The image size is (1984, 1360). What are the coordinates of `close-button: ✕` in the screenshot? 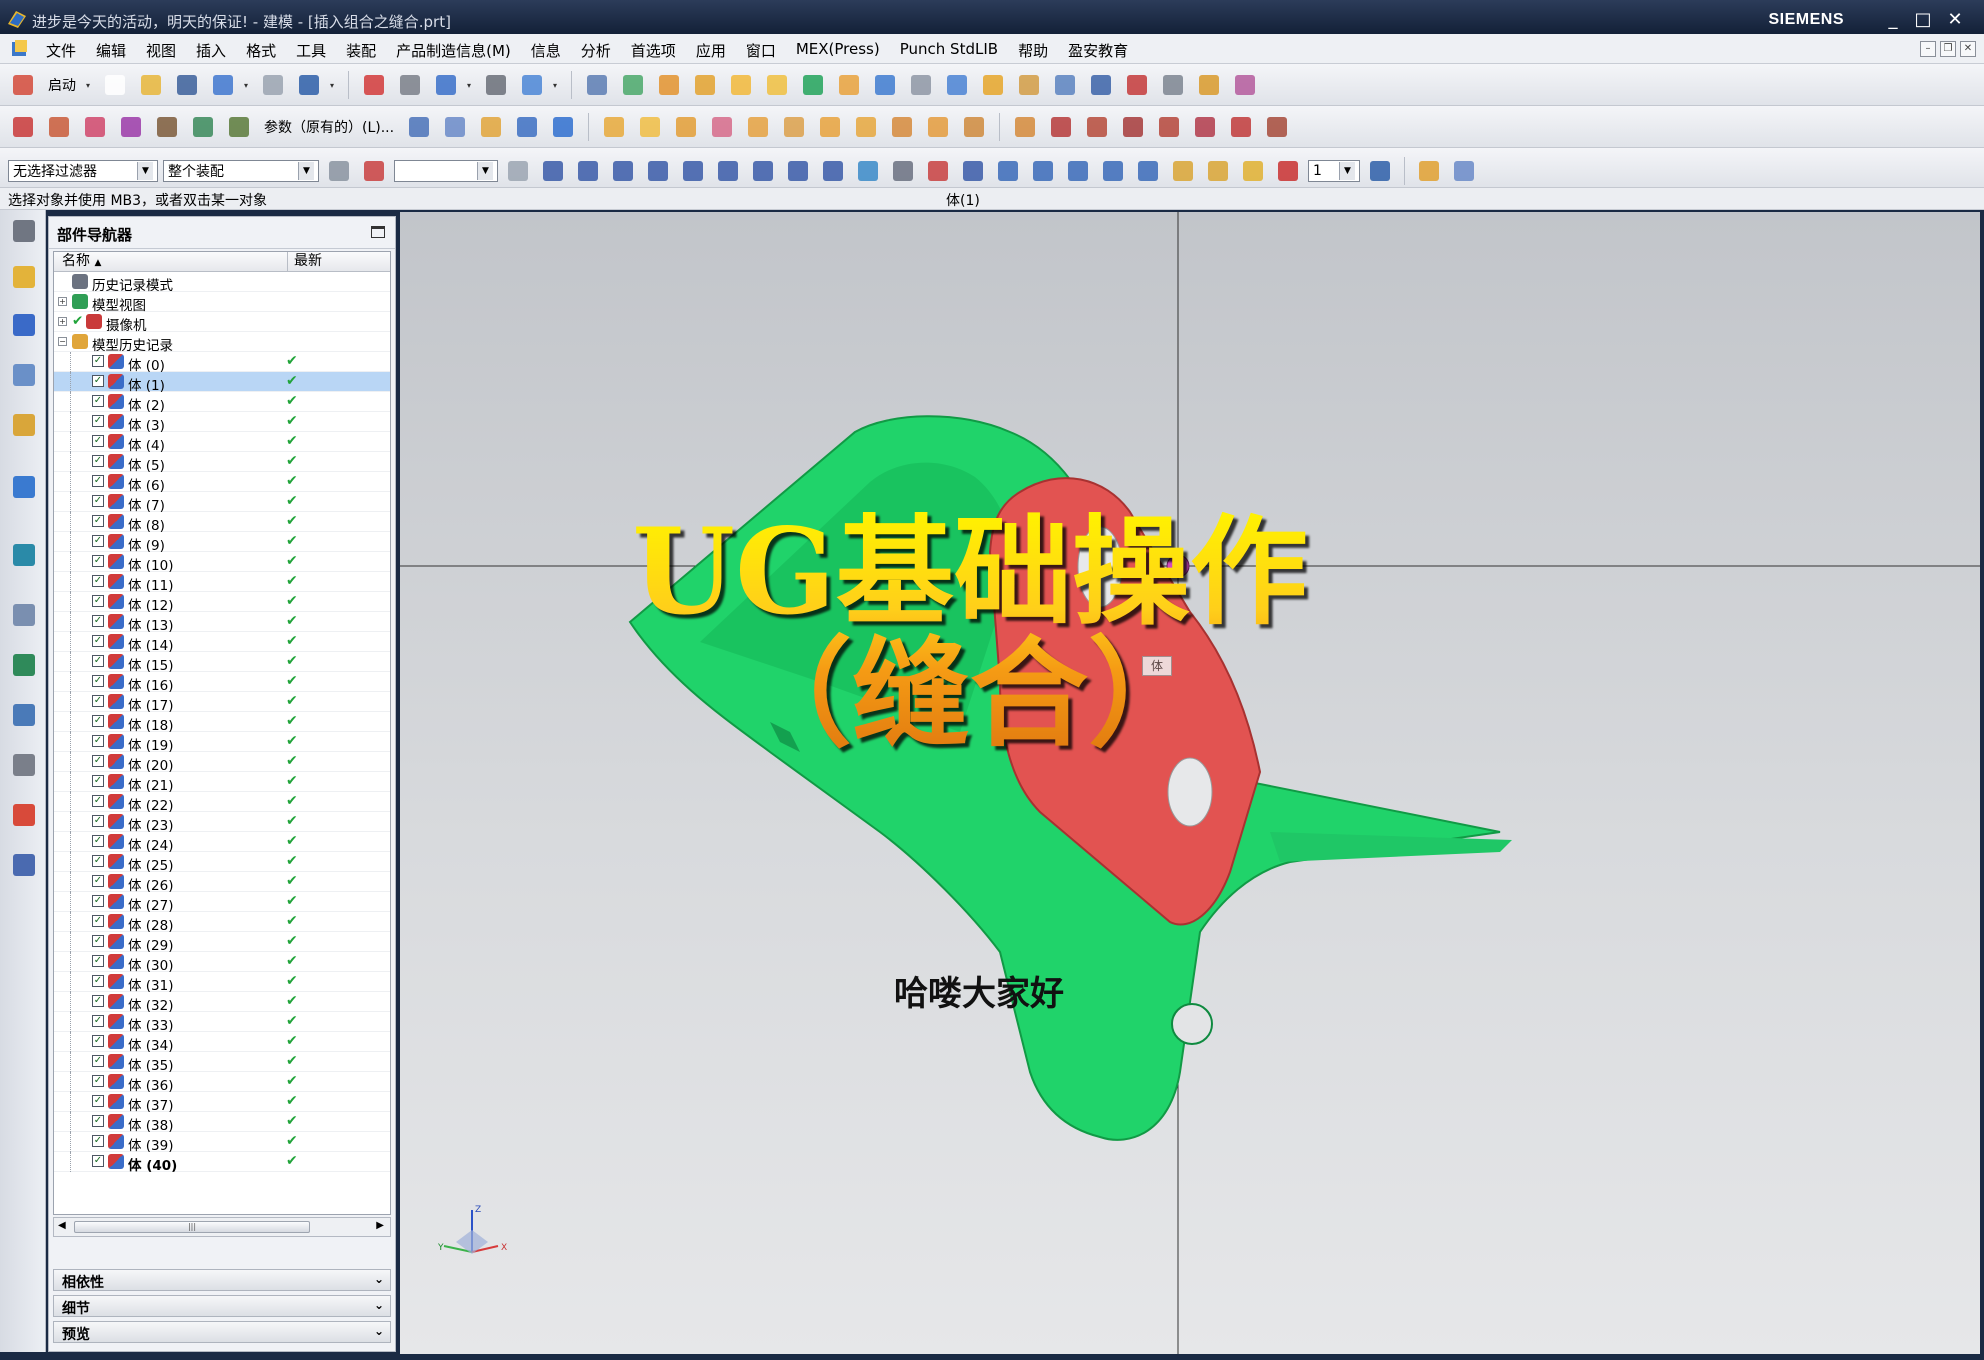 It's located at (1955, 21).